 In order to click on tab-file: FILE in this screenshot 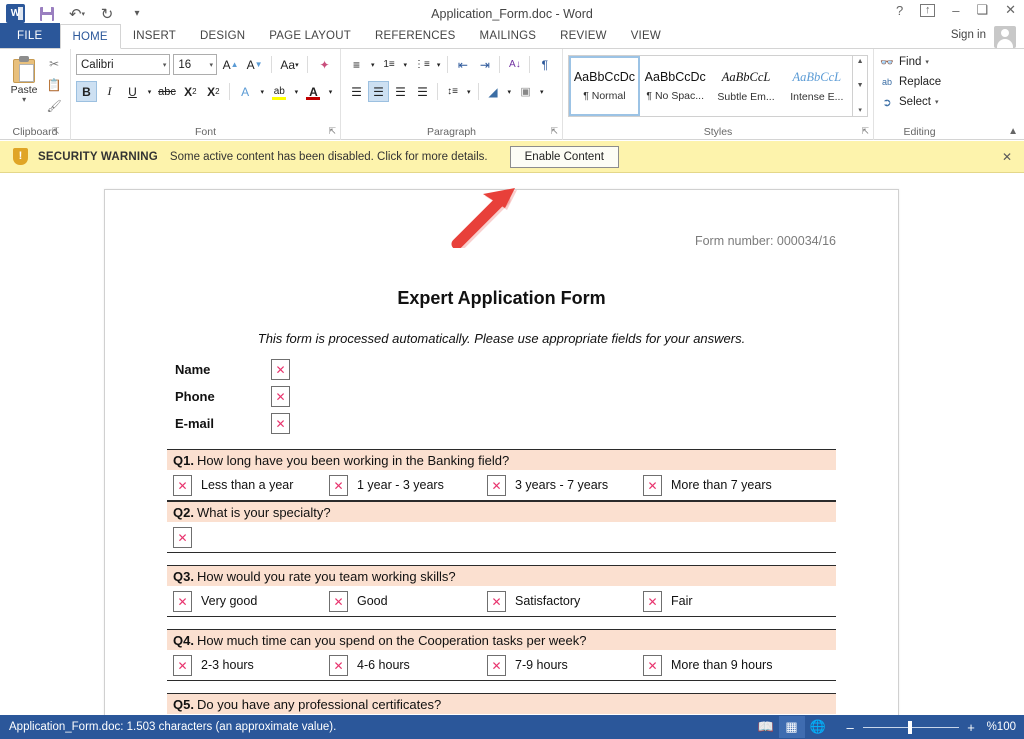, I will do `click(30, 35)`.